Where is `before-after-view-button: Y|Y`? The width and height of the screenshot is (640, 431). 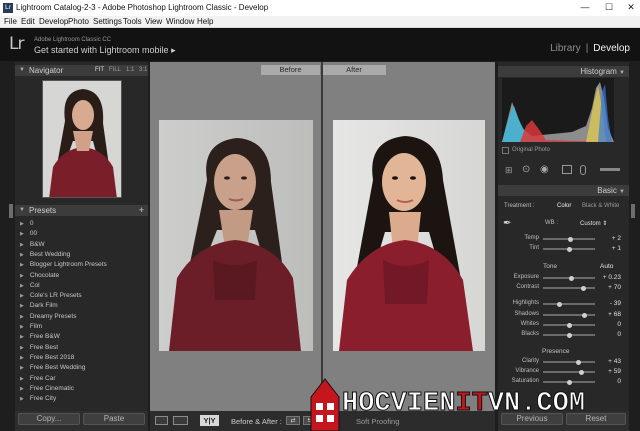
before-after-view-button: Y|Y is located at coordinates (209, 420).